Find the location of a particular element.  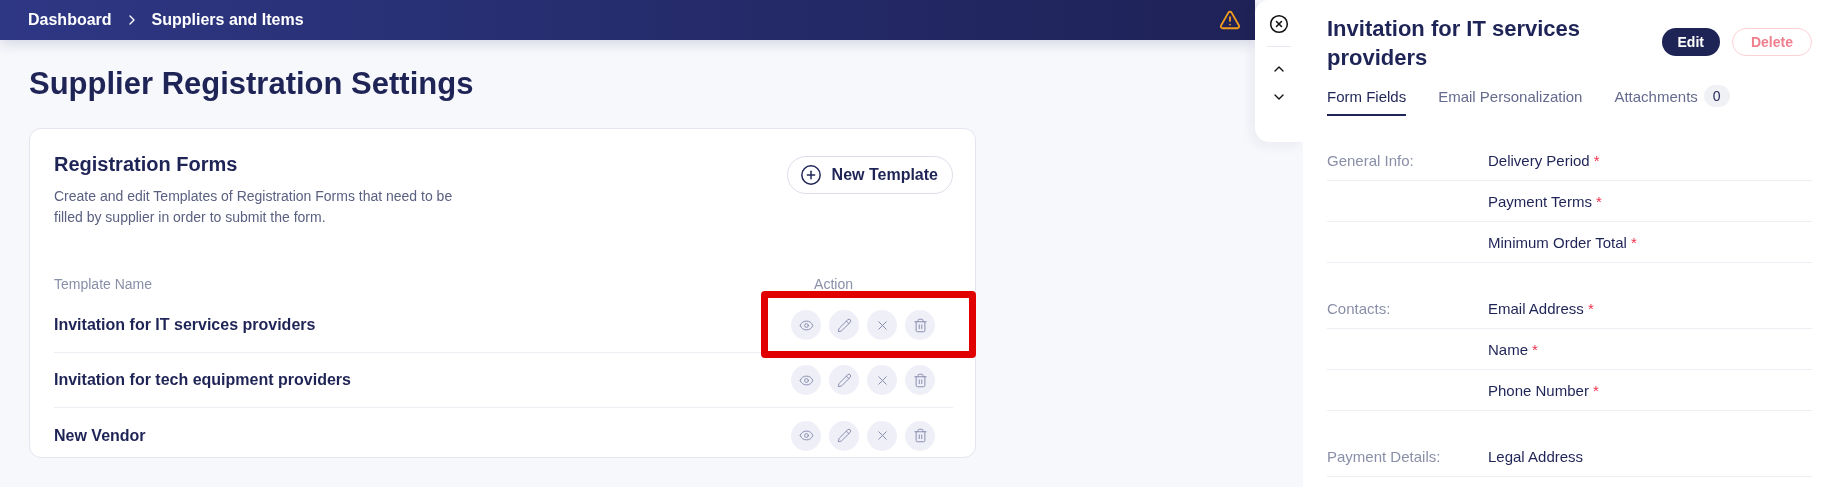

section-label: Contacts: is located at coordinates (1359, 308).